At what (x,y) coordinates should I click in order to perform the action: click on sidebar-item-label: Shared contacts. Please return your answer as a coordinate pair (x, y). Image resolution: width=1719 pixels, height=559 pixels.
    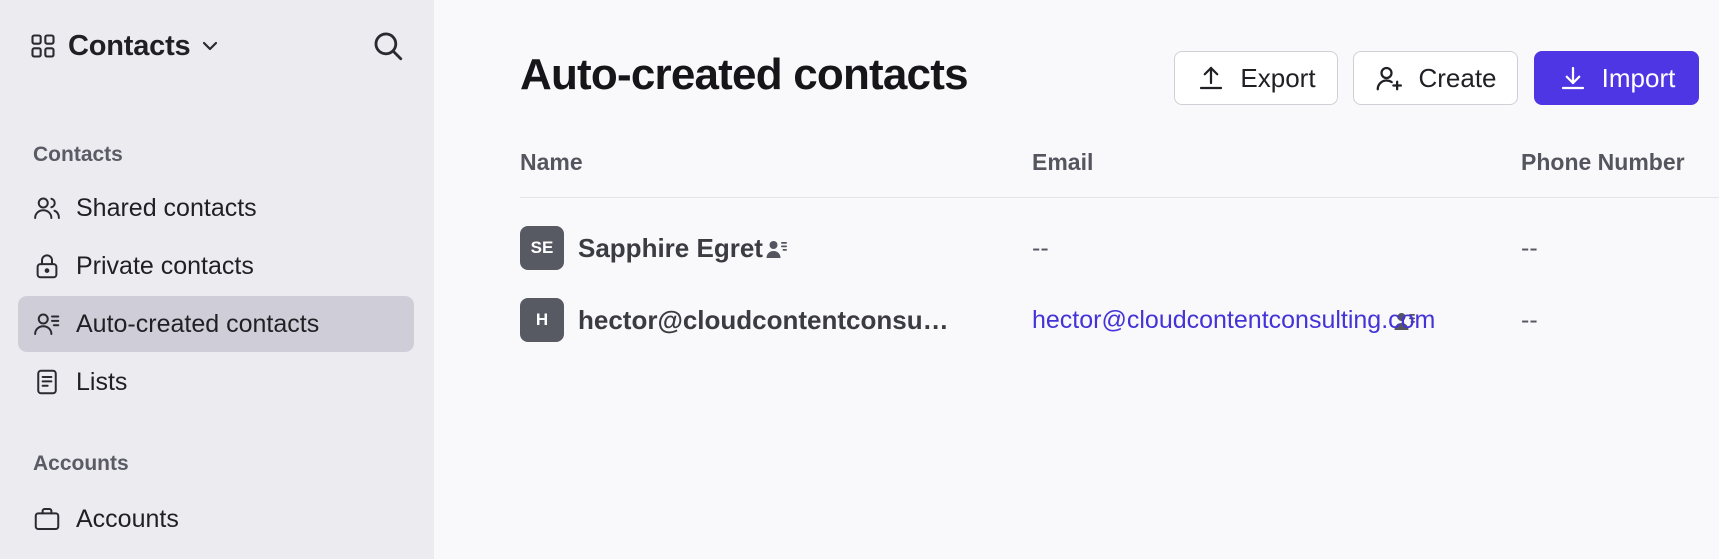
    Looking at the image, I should click on (166, 207).